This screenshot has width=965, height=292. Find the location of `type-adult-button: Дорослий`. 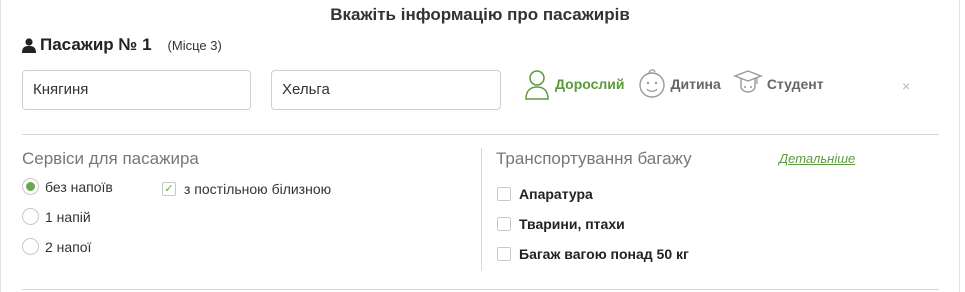

type-adult-button: Дорослий is located at coordinates (574, 84).